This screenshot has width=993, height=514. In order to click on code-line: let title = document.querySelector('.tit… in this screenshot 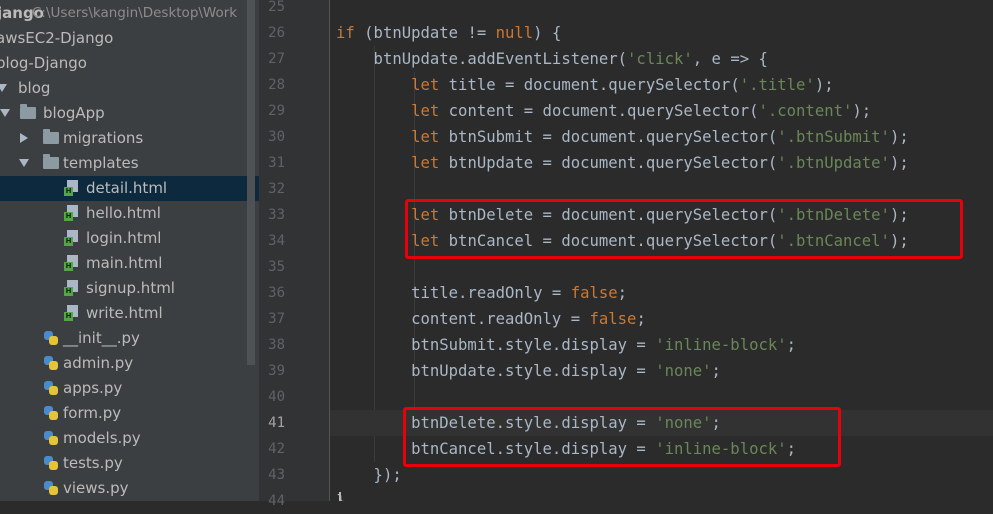, I will do `click(661, 85)`.